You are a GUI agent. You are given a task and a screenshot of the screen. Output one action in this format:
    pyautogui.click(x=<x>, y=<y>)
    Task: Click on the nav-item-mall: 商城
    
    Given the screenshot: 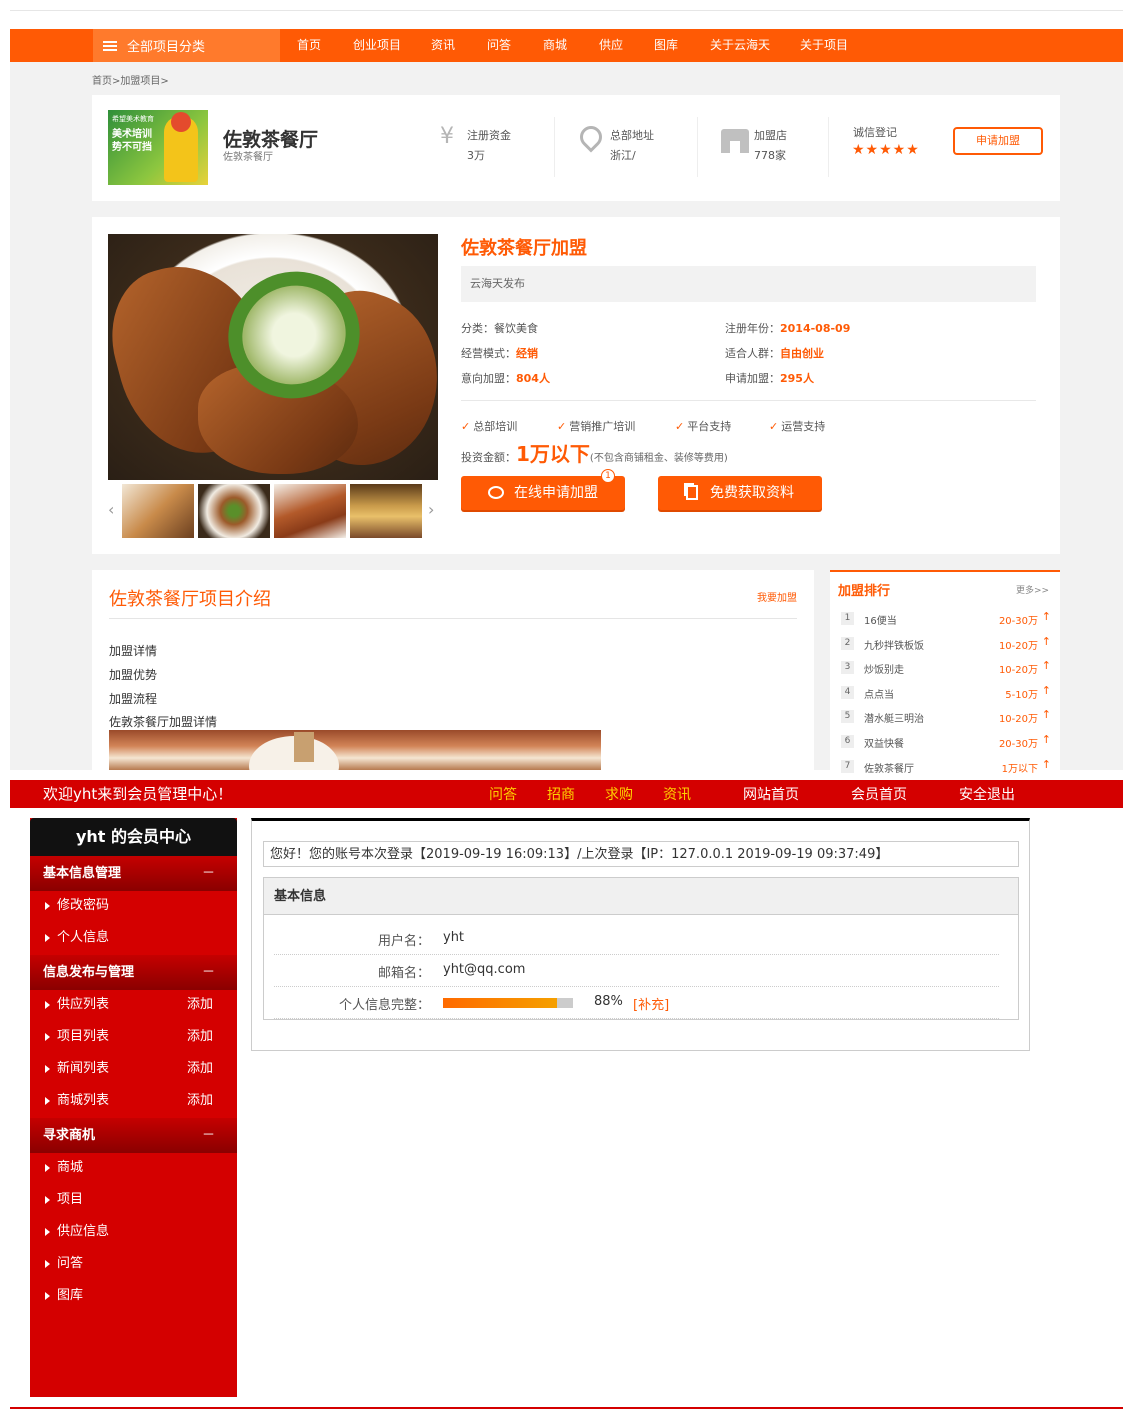 What is the action you would take?
    pyautogui.click(x=555, y=45)
    